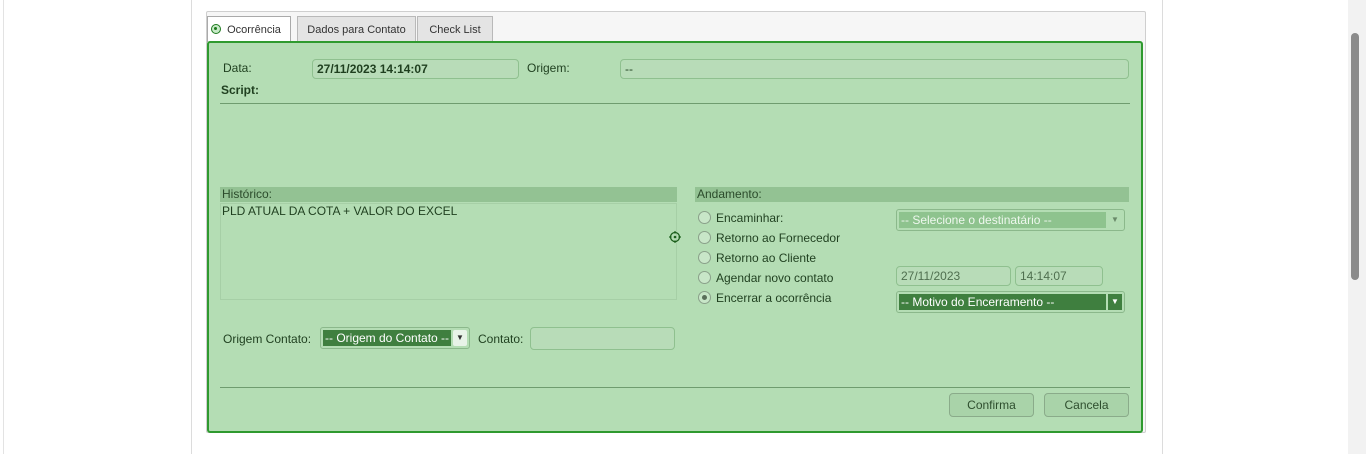  I want to click on historico-header: Histórico:, so click(448, 194).